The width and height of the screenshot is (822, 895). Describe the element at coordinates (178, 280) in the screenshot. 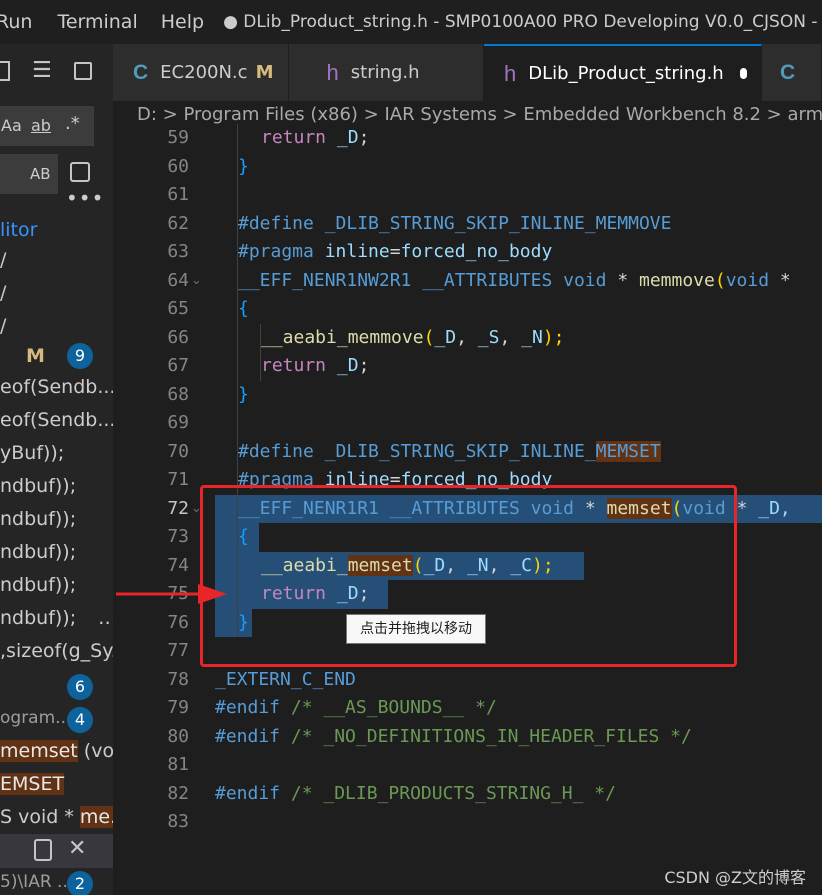

I see `line-number: 64` at that location.